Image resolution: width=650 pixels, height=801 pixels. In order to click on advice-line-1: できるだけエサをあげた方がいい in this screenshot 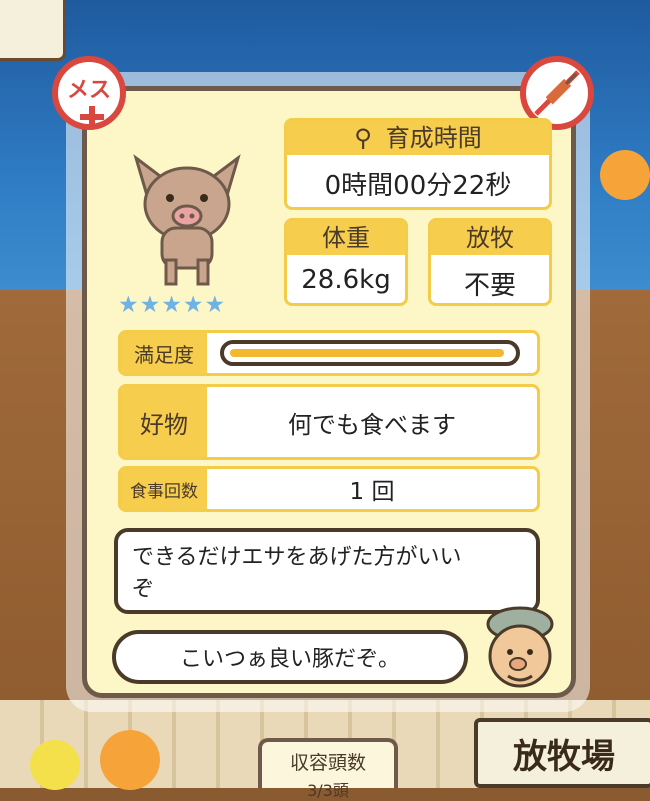, I will do `click(297, 557)`.